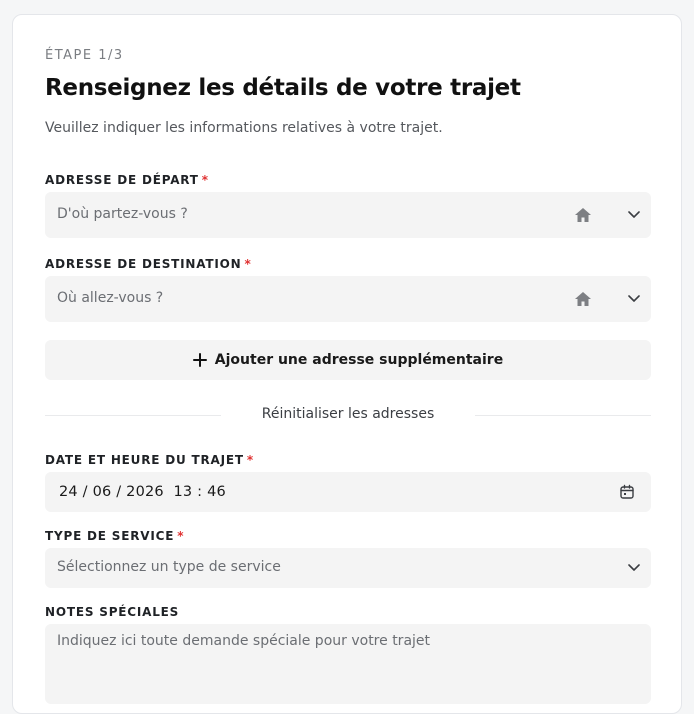  What do you see at coordinates (627, 492) in the screenshot?
I see `calendar-icon` at bounding box center [627, 492].